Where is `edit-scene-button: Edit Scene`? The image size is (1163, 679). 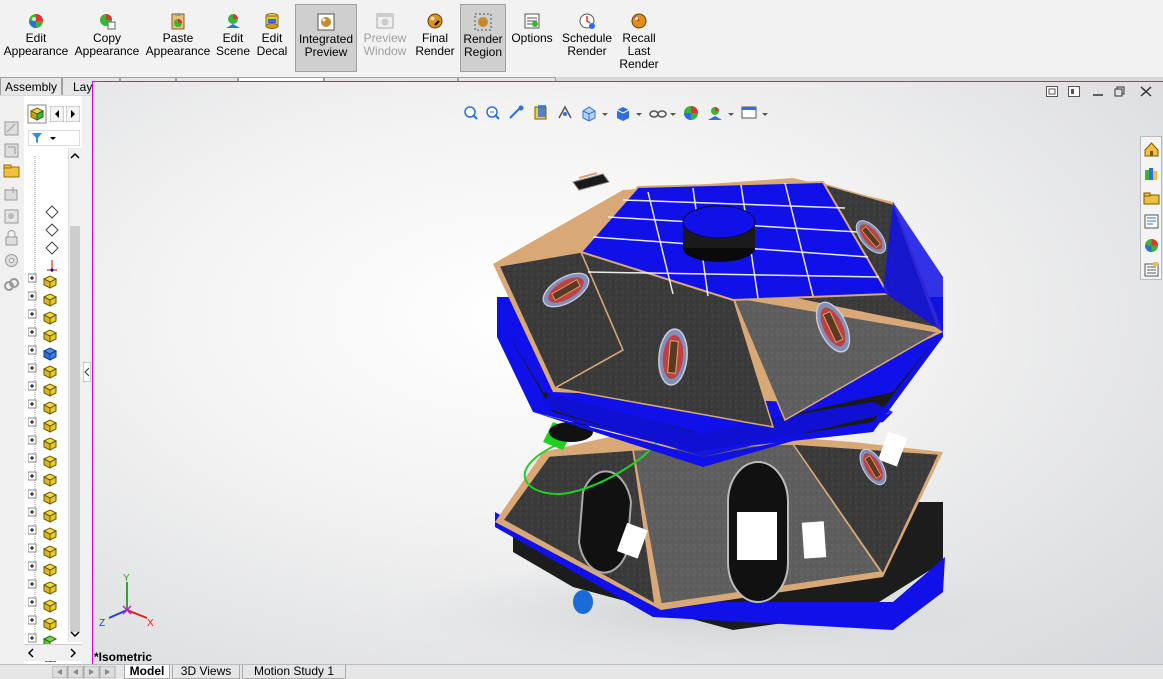 edit-scene-button: Edit Scene is located at coordinates (233, 38).